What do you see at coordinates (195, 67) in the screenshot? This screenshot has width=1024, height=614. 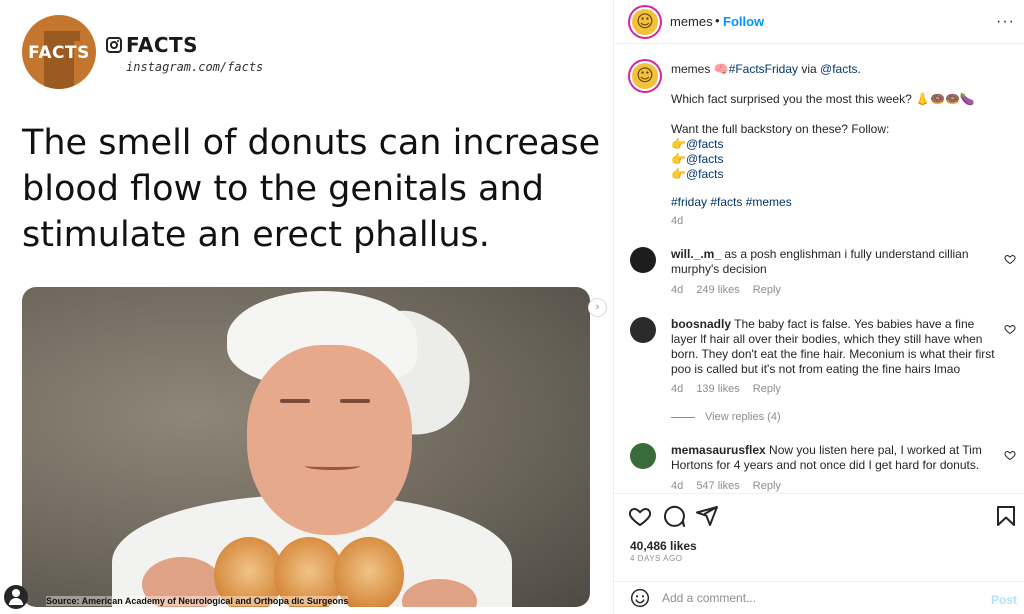 I see `brand-url: instagram.com/facts` at bounding box center [195, 67].